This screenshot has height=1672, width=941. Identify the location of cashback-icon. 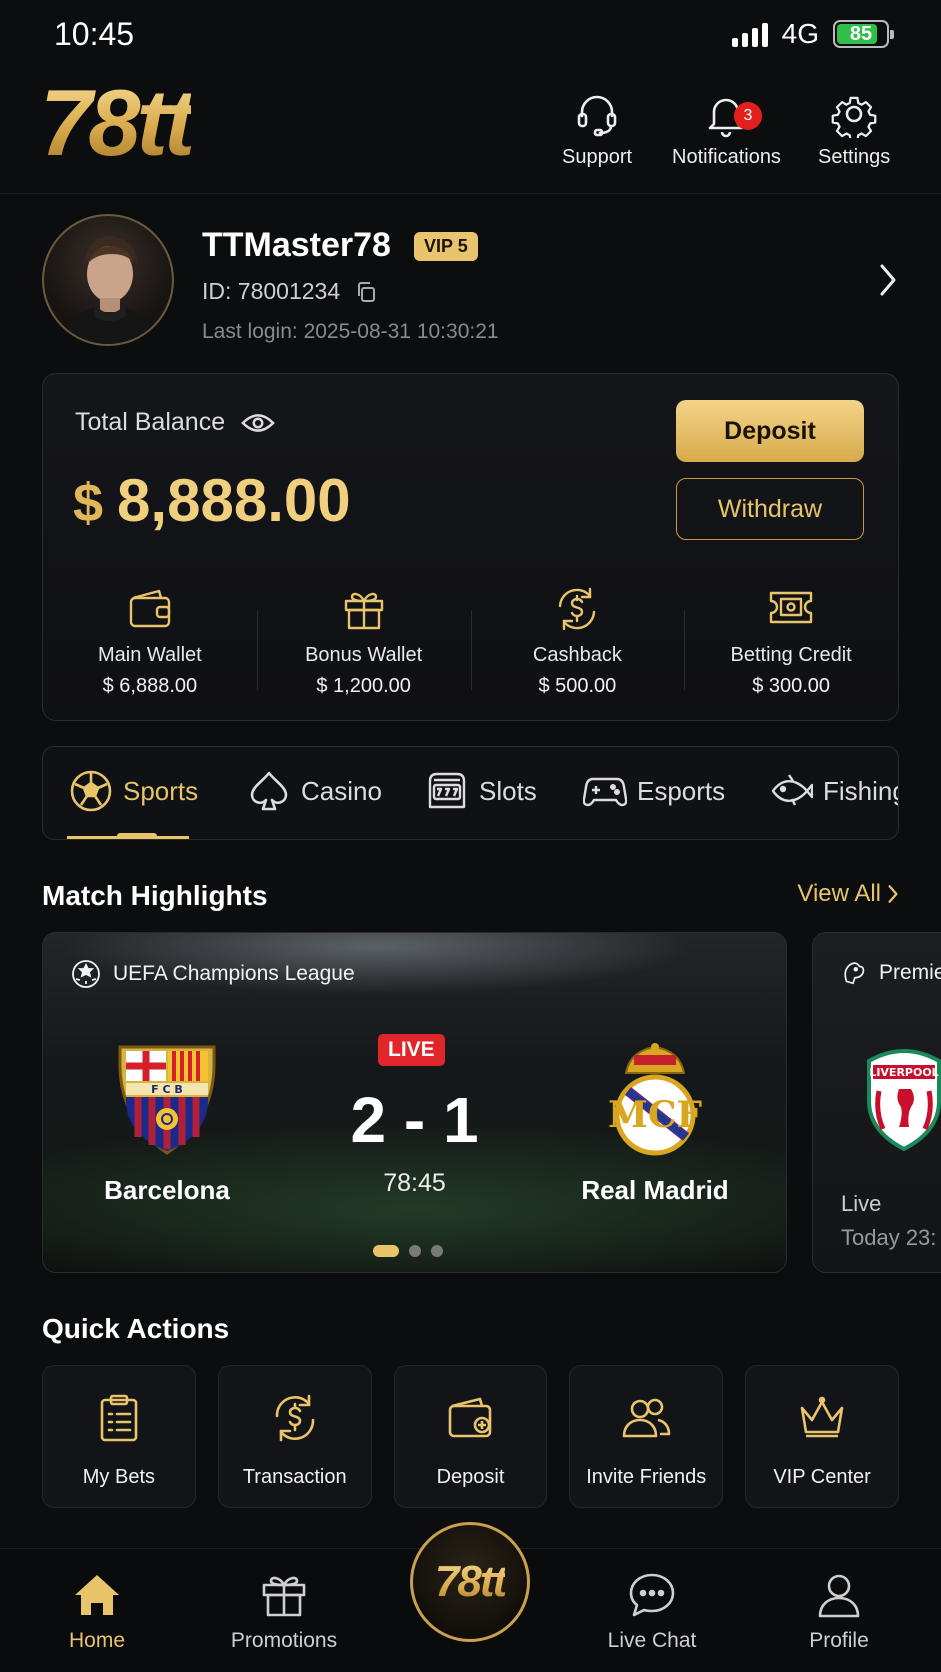
(577, 609).